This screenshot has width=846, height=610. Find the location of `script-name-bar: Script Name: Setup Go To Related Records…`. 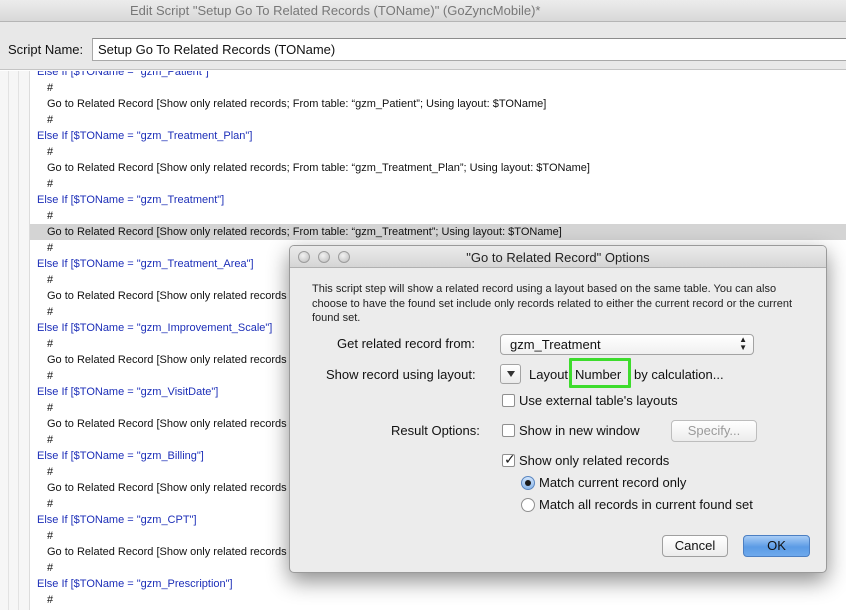

script-name-bar: Script Name: Setup Go To Related Records… is located at coordinates (423, 46).